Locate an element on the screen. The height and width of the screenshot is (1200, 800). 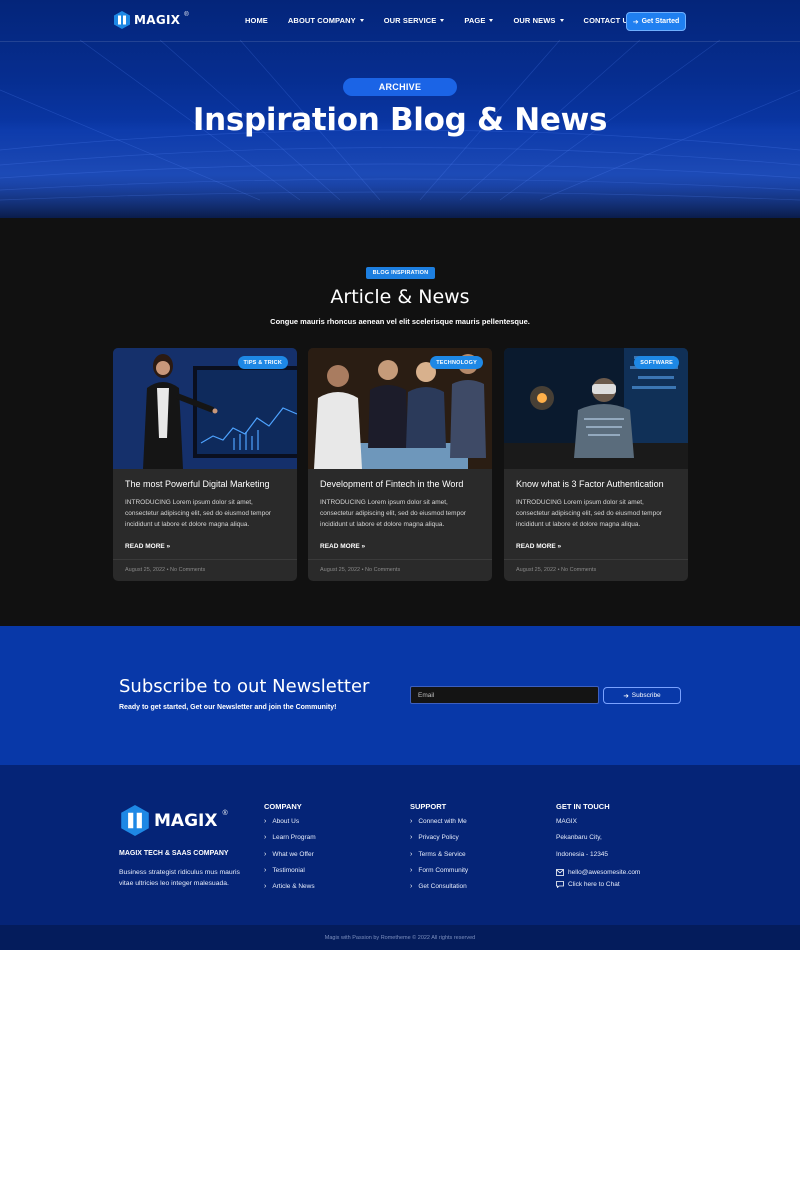
envelope-icon is located at coordinates (560, 873).